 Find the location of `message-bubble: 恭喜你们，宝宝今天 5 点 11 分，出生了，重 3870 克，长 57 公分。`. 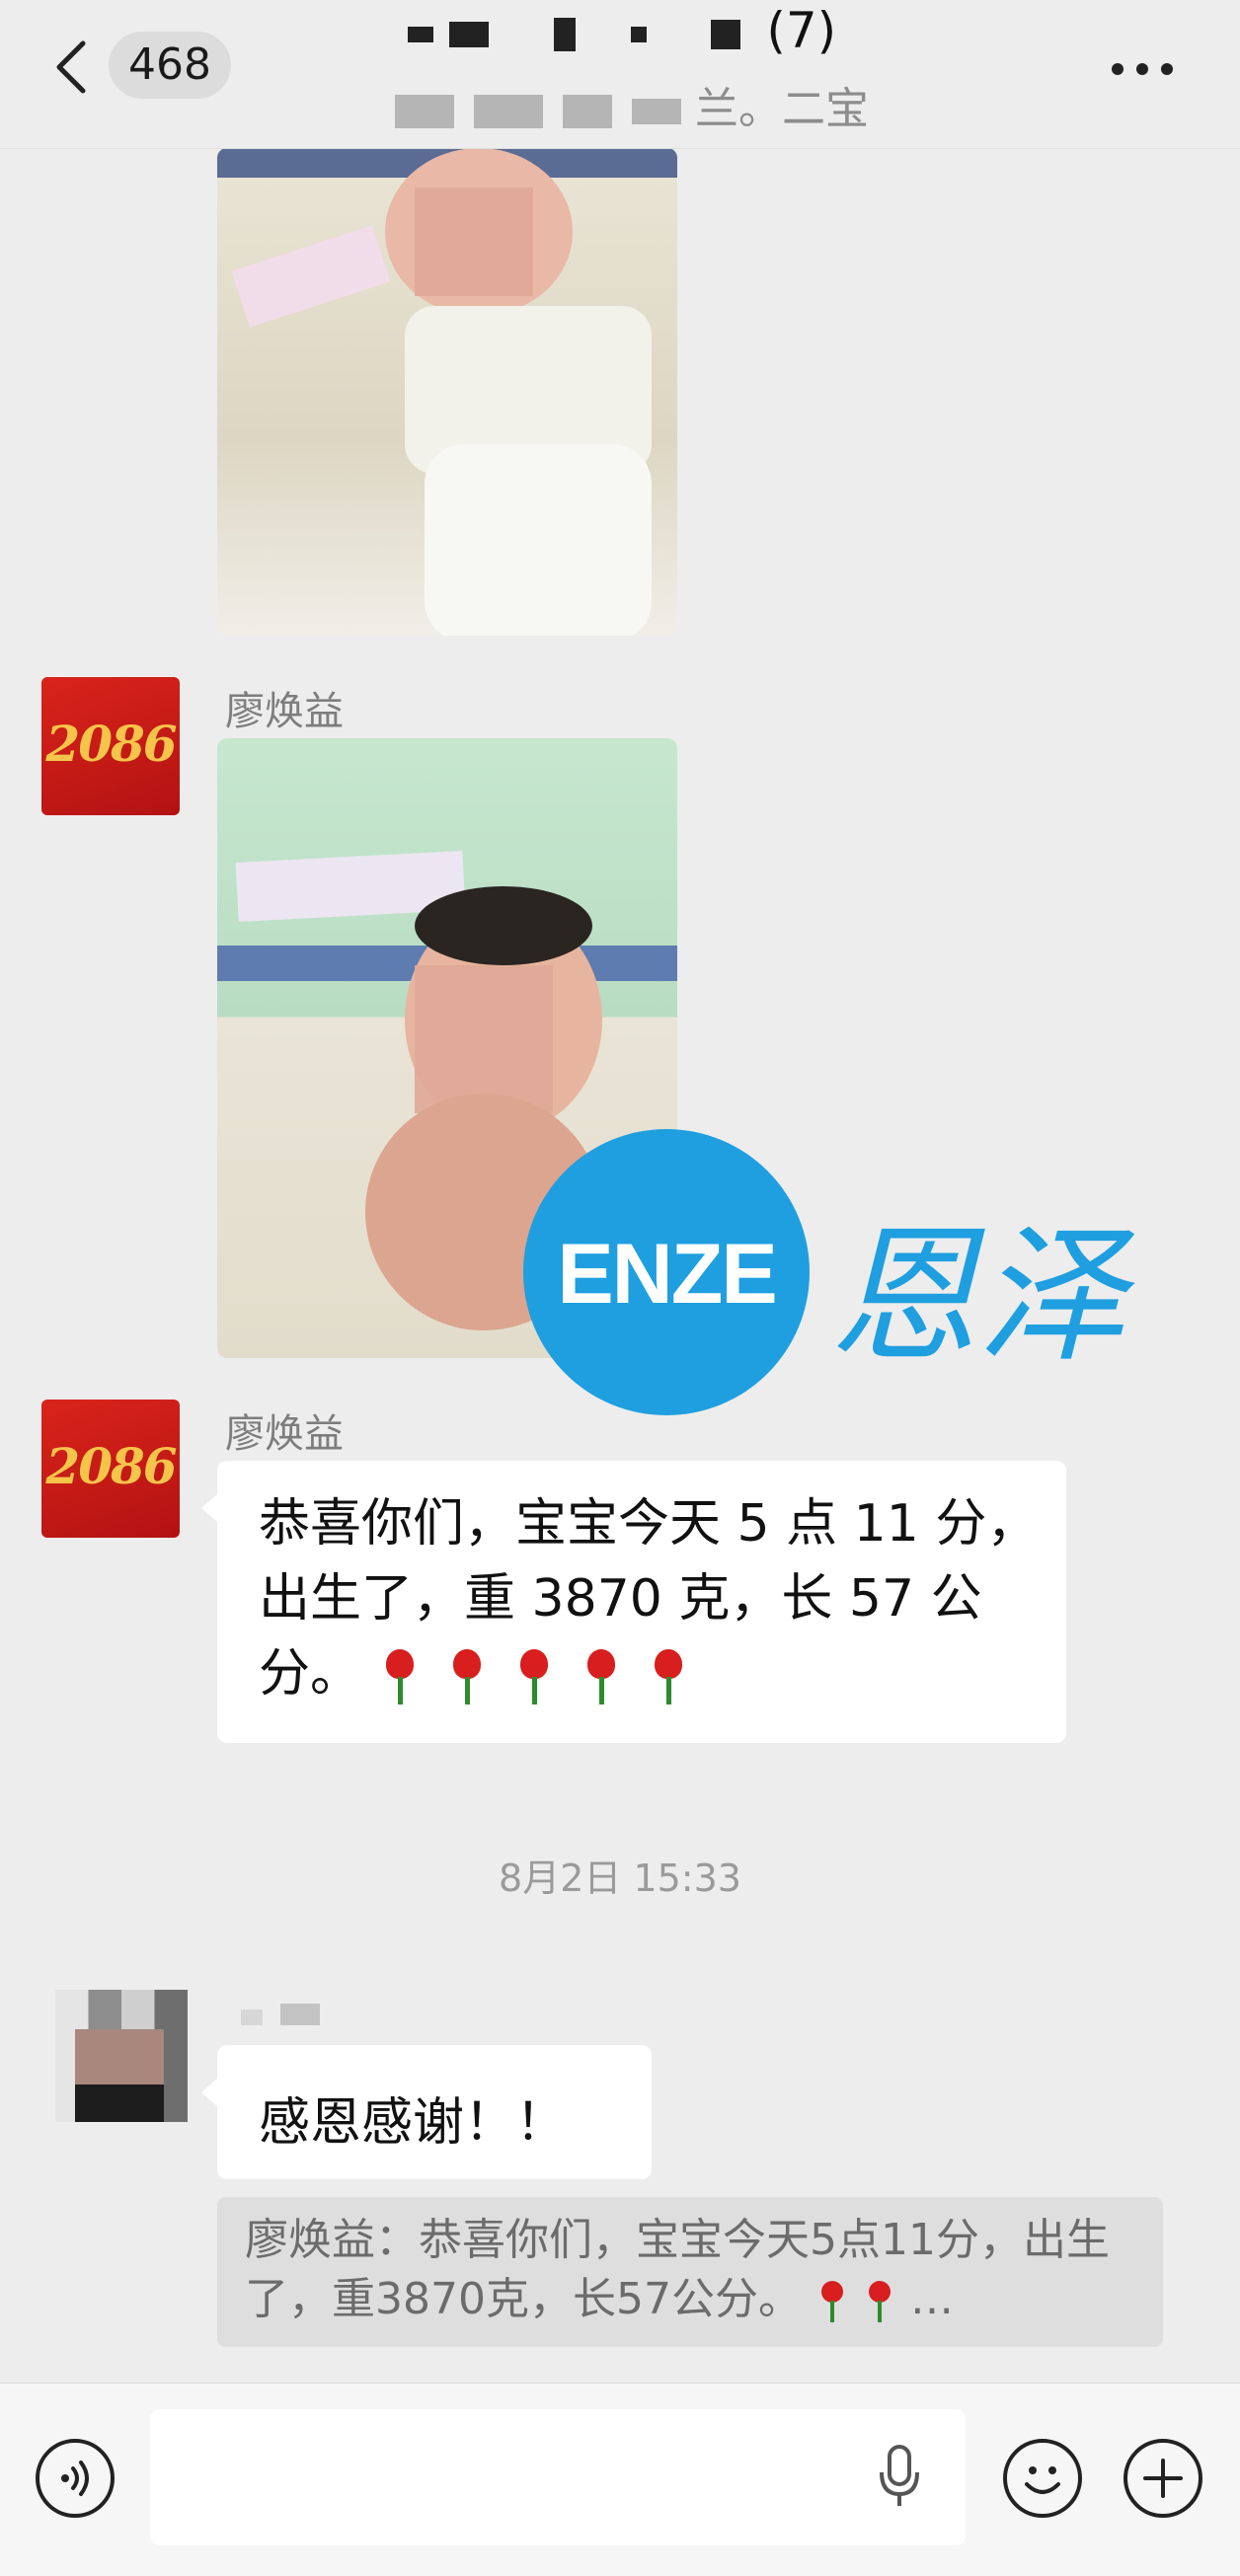

message-bubble: 恭喜你们，宝宝今天 5 点 11 分，出生了，重 3870 克，长 57 公分。 is located at coordinates (634, 1602).